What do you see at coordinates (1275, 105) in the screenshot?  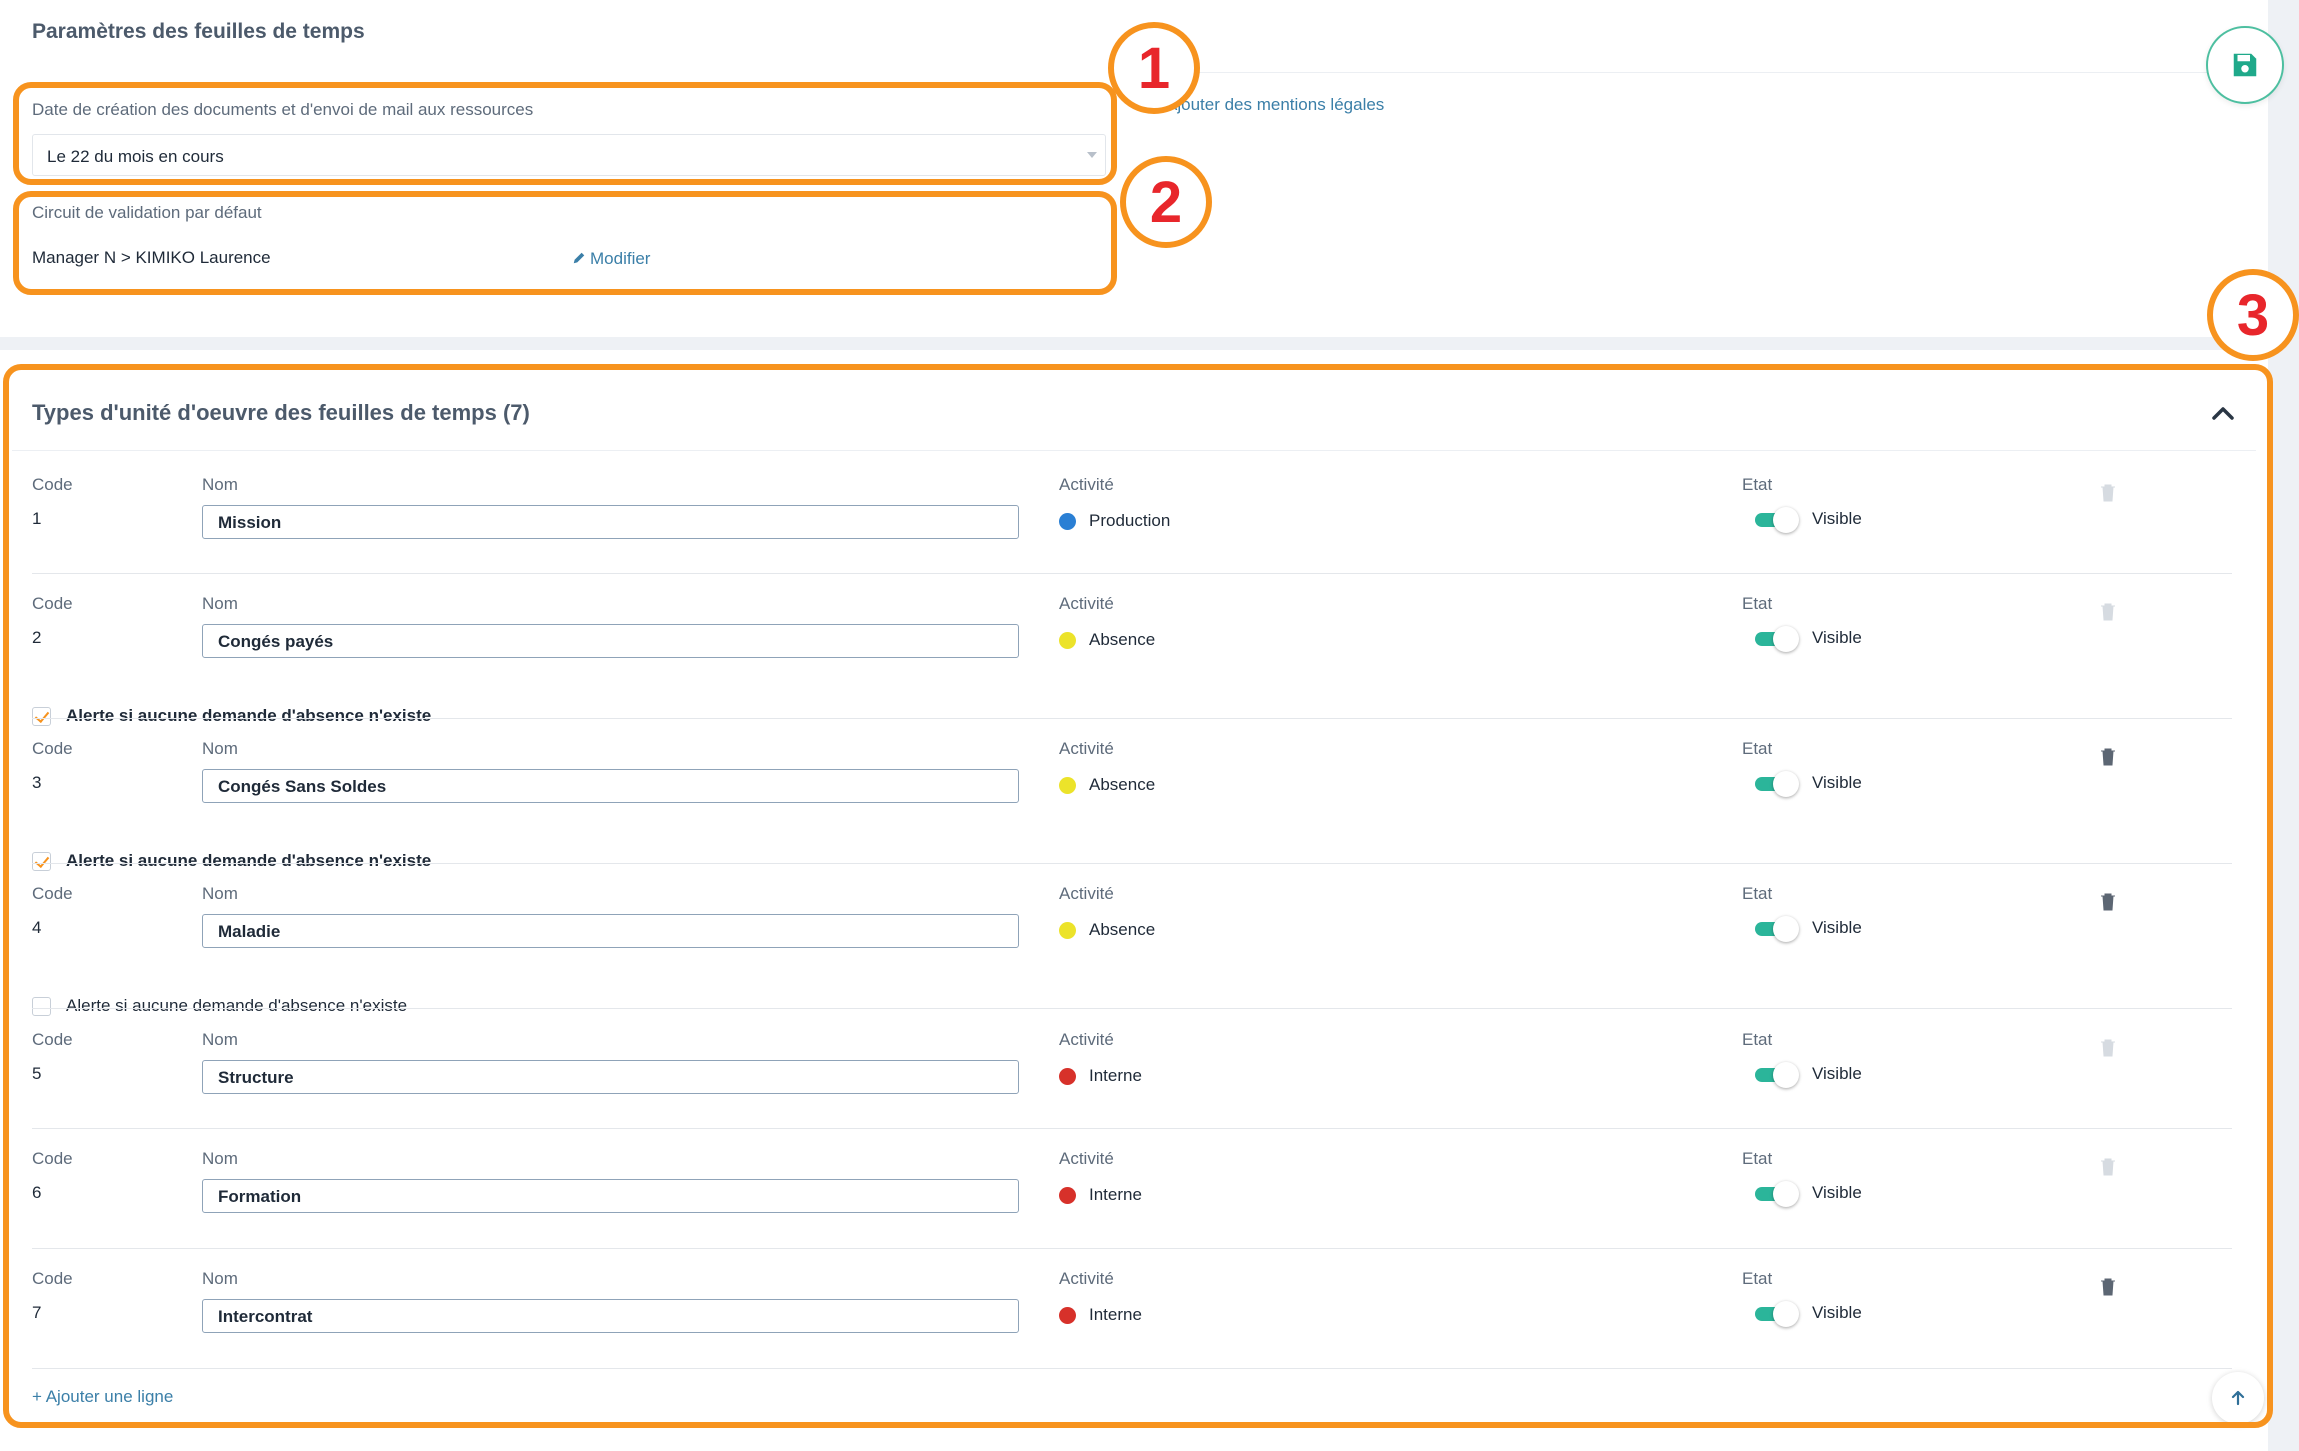 I see `add-legal-mentions-link: Ajouter des mentions légales` at bounding box center [1275, 105].